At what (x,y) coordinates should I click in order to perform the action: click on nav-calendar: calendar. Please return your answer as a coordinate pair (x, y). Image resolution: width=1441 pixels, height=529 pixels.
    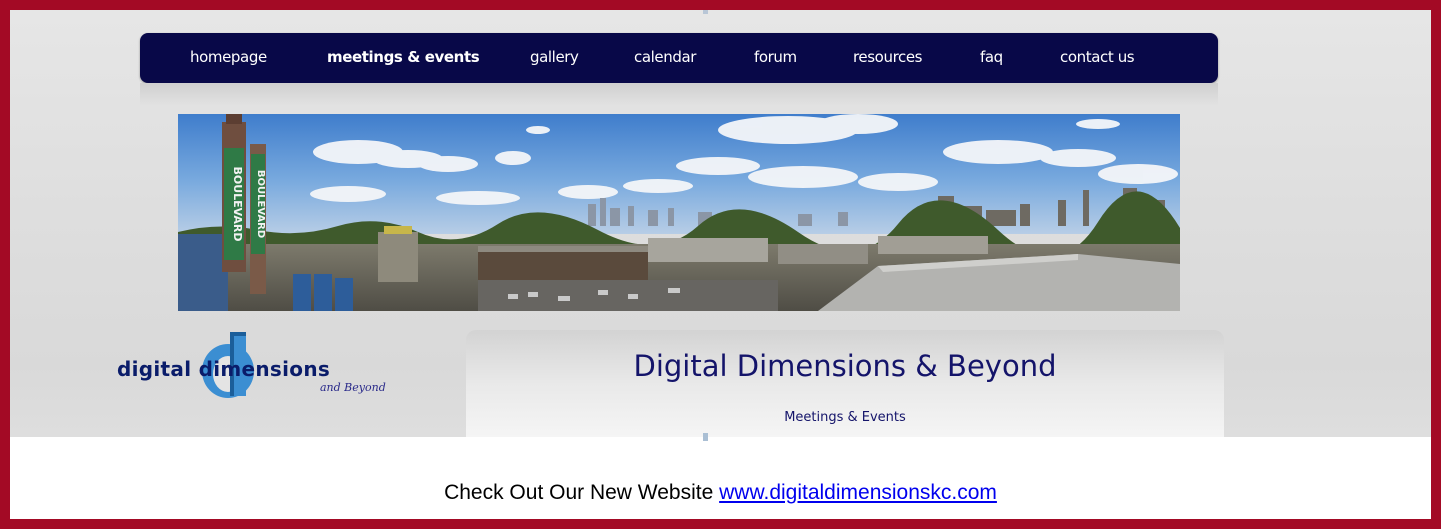
    Looking at the image, I should click on (665, 58).